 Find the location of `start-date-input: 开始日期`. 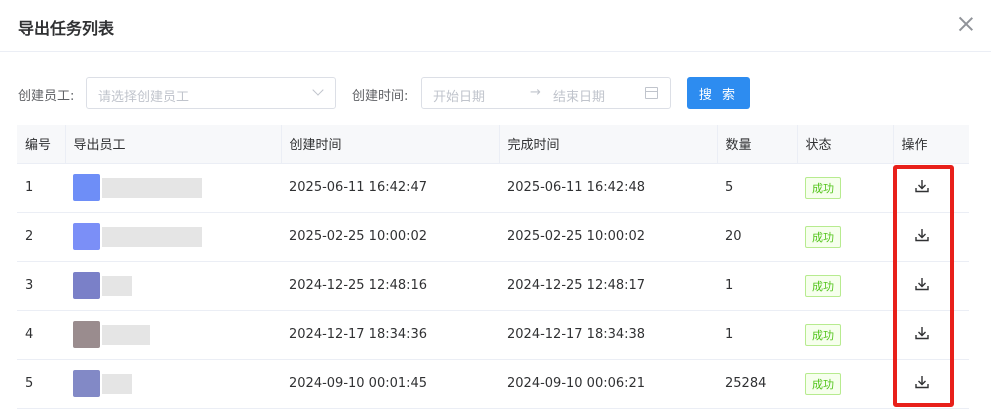

start-date-input: 开始日期 is located at coordinates (459, 95).